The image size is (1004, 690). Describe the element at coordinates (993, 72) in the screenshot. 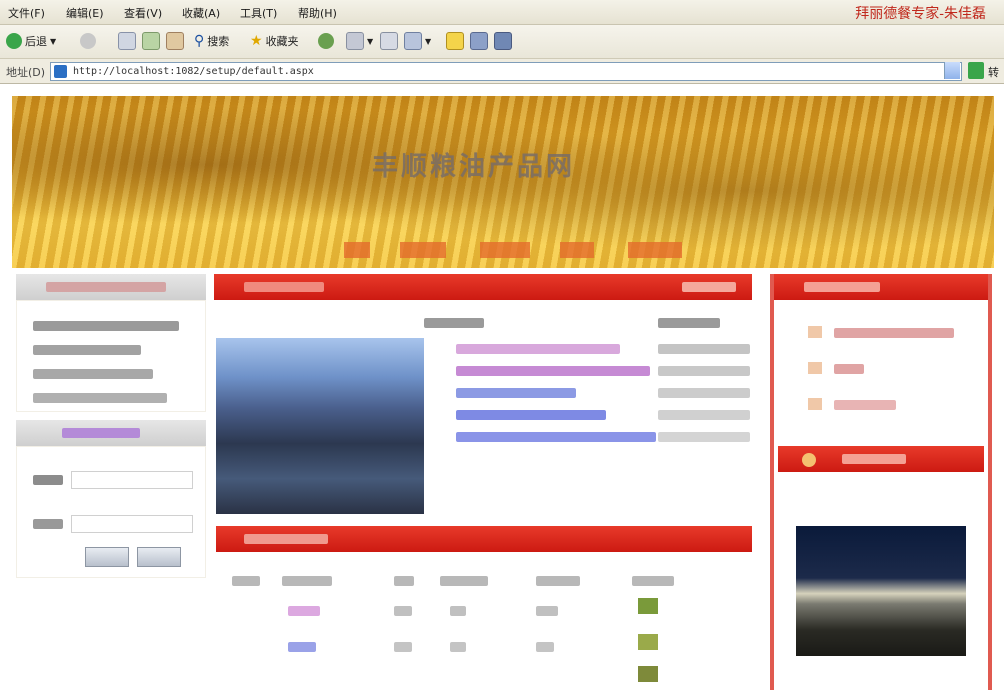

I see `go-label: 转` at that location.